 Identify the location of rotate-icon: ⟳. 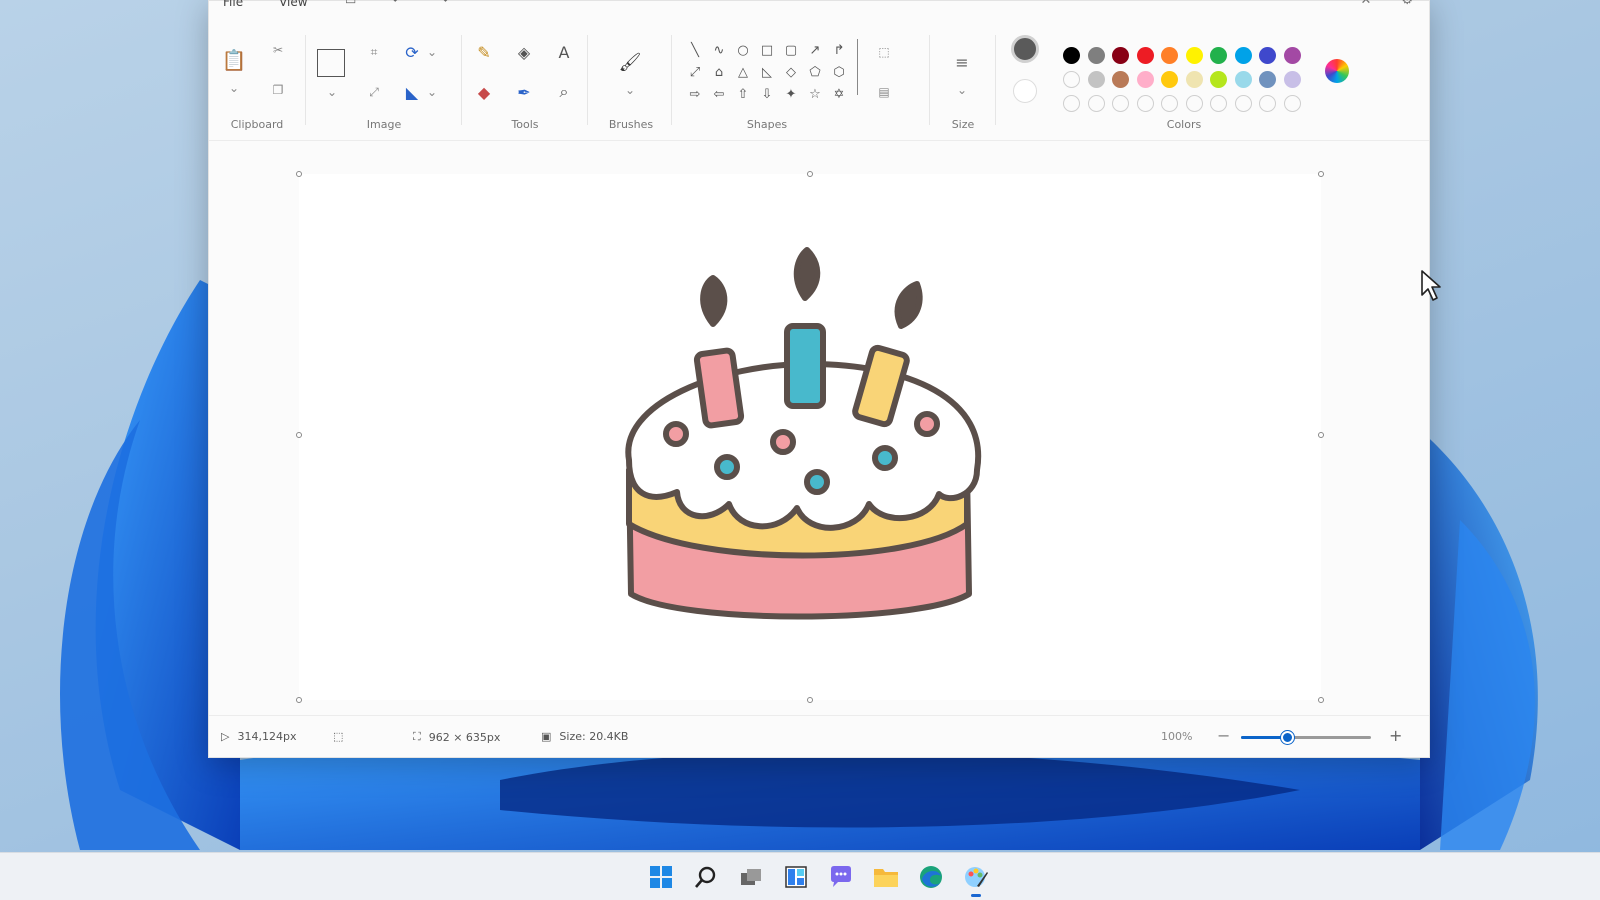
(412, 52).